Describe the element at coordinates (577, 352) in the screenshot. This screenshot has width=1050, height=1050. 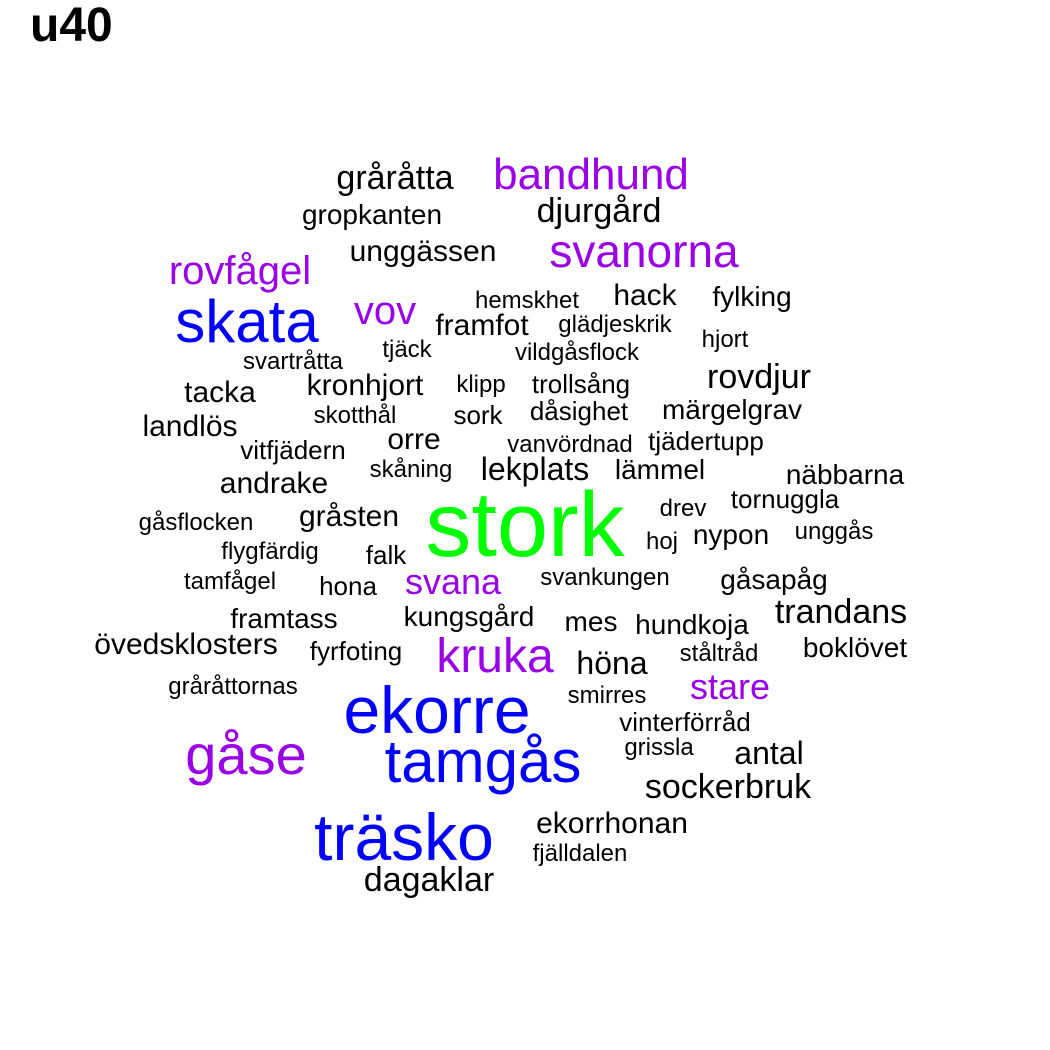
I see `word-vildgasflock: vildgåsflock` at that location.